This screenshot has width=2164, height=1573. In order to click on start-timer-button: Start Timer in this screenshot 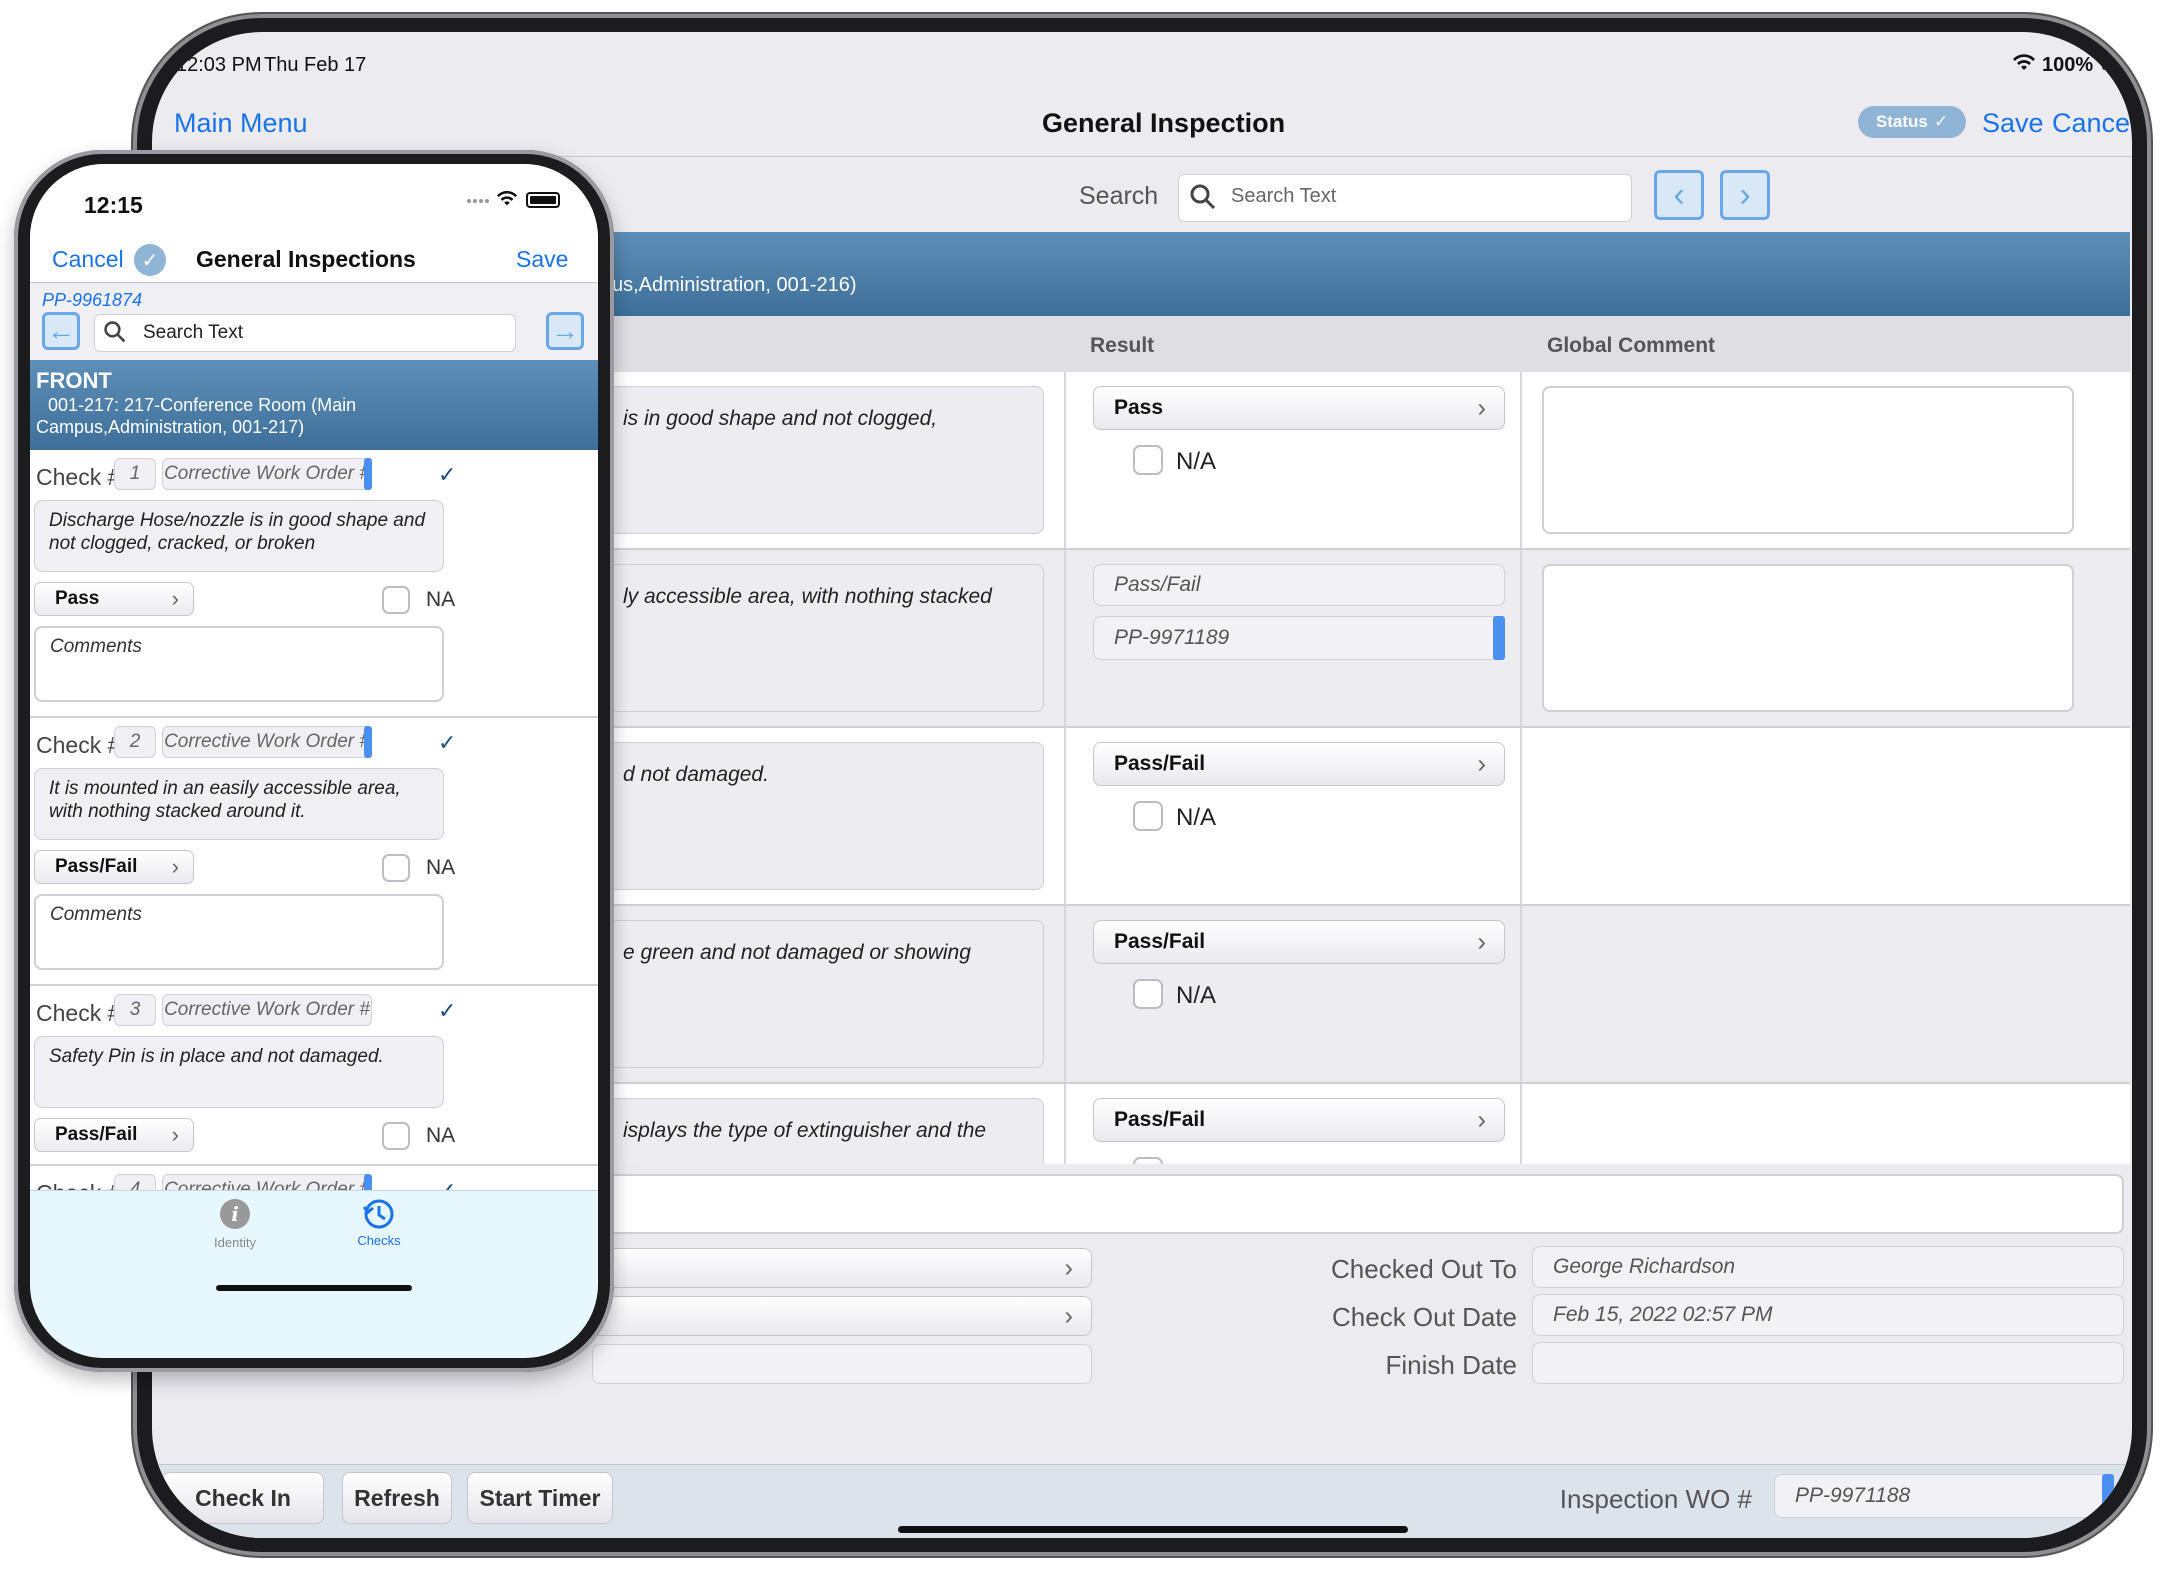, I will do `click(540, 1498)`.